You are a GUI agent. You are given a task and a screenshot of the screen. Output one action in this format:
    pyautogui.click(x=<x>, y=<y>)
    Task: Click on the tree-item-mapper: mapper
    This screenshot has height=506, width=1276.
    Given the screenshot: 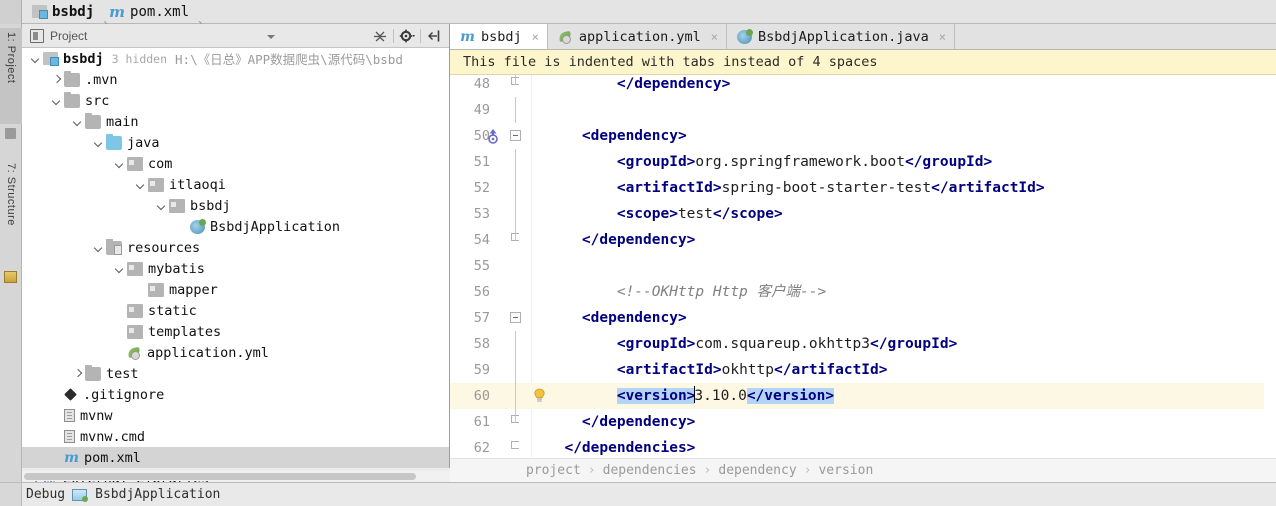 What is the action you would take?
    pyautogui.click(x=235, y=289)
    